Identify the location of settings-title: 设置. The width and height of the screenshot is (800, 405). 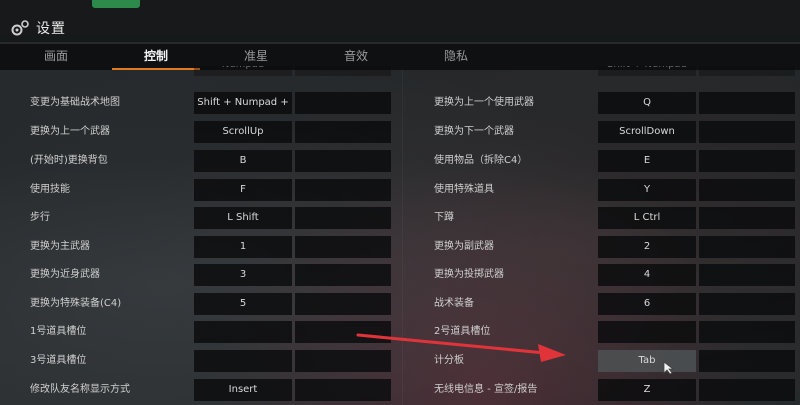
(38, 28).